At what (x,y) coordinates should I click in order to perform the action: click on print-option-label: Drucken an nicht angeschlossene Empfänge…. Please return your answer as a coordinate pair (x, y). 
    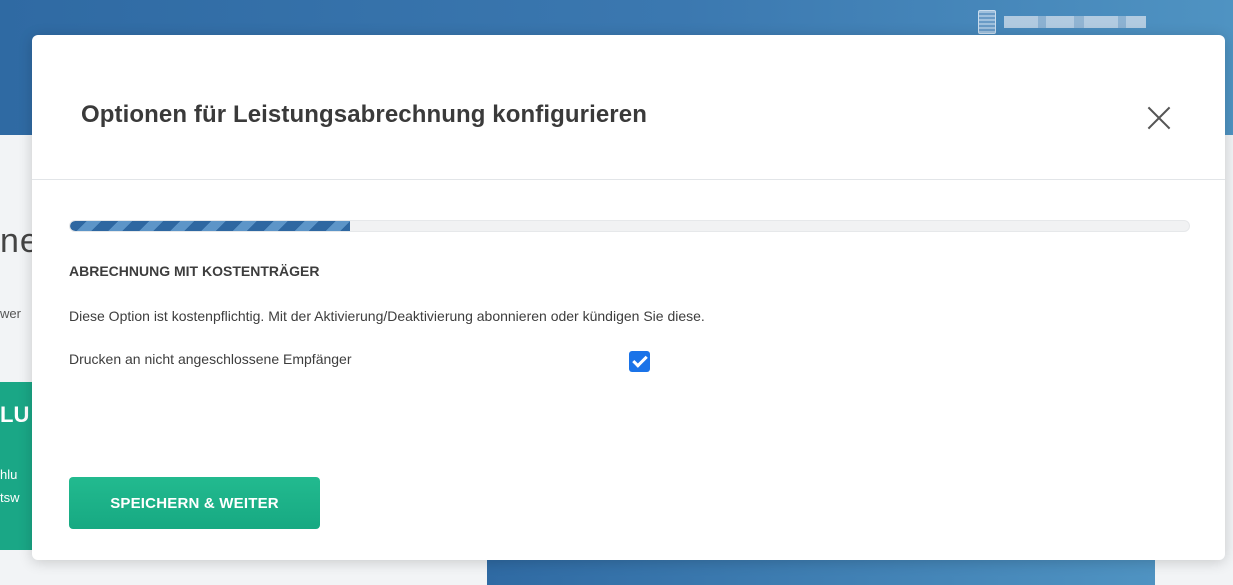
    Looking at the image, I should click on (210, 359).